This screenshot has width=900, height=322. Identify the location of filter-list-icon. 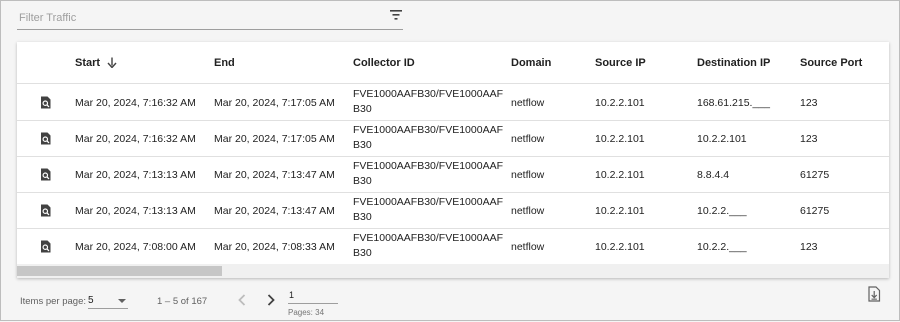
(396, 15).